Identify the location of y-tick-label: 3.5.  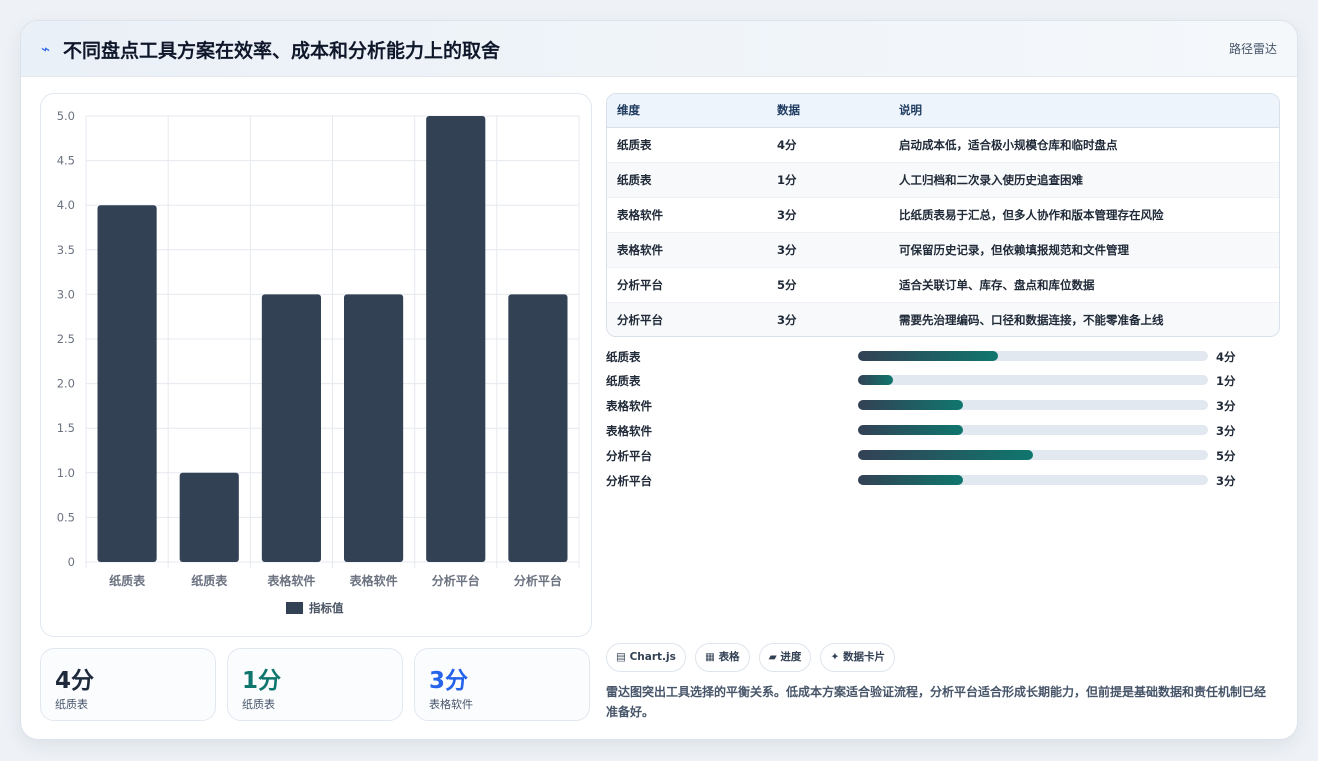
(66, 250).